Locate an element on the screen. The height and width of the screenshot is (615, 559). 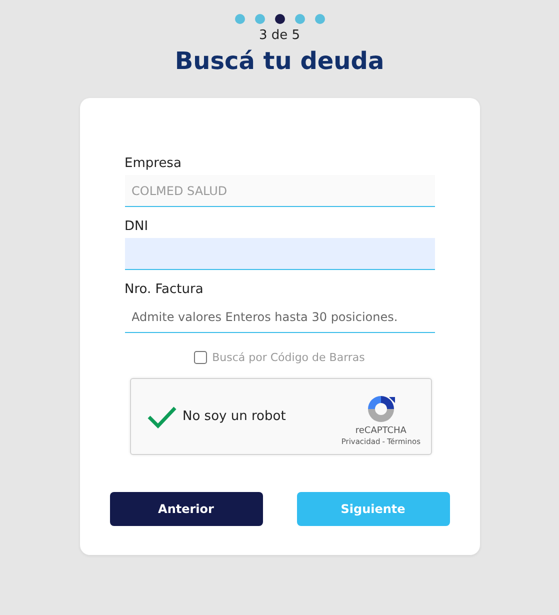
back-button: Anterior is located at coordinates (186, 509).